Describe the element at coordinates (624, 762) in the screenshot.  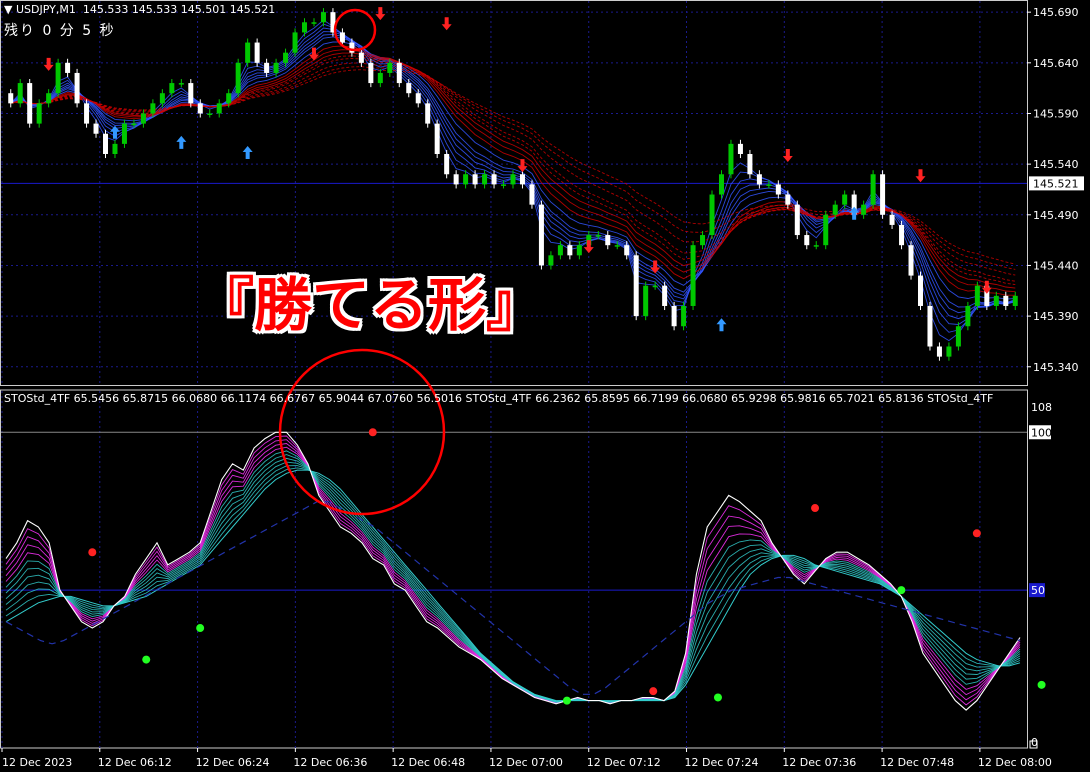
I see `x-tick-label: 12 Dec 07:12` at that location.